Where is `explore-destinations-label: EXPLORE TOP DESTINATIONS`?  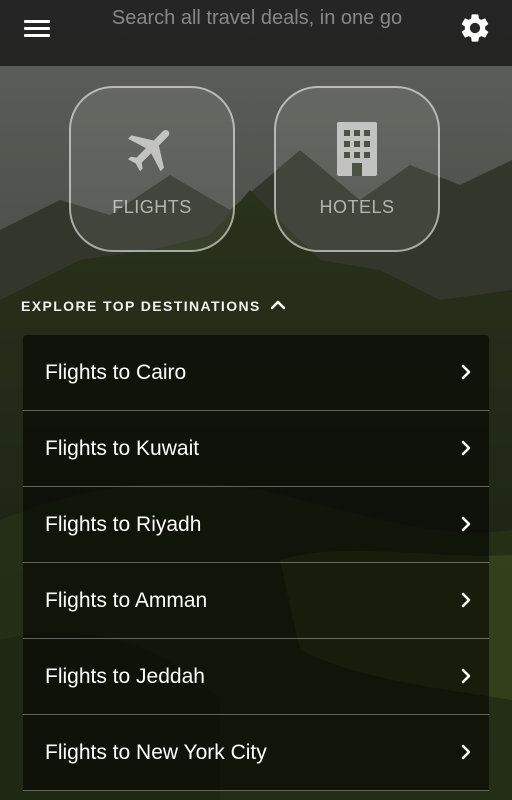
explore-destinations-label: EXPLORE TOP DESTINATIONS is located at coordinates (141, 306).